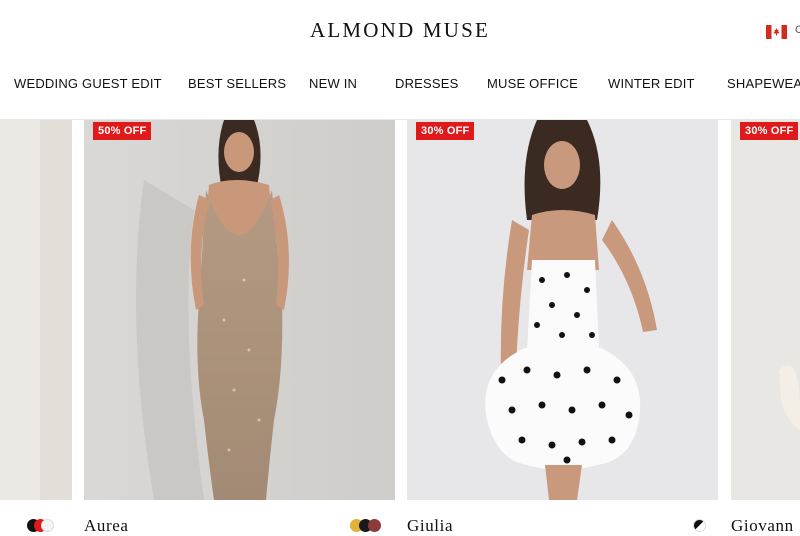 This screenshot has width=800, height=536. What do you see at coordinates (88, 83) in the screenshot?
I see `nav-item-wedding-guest-edit: WEDDING GUEST EDIT` at bounding box center [88, 83].